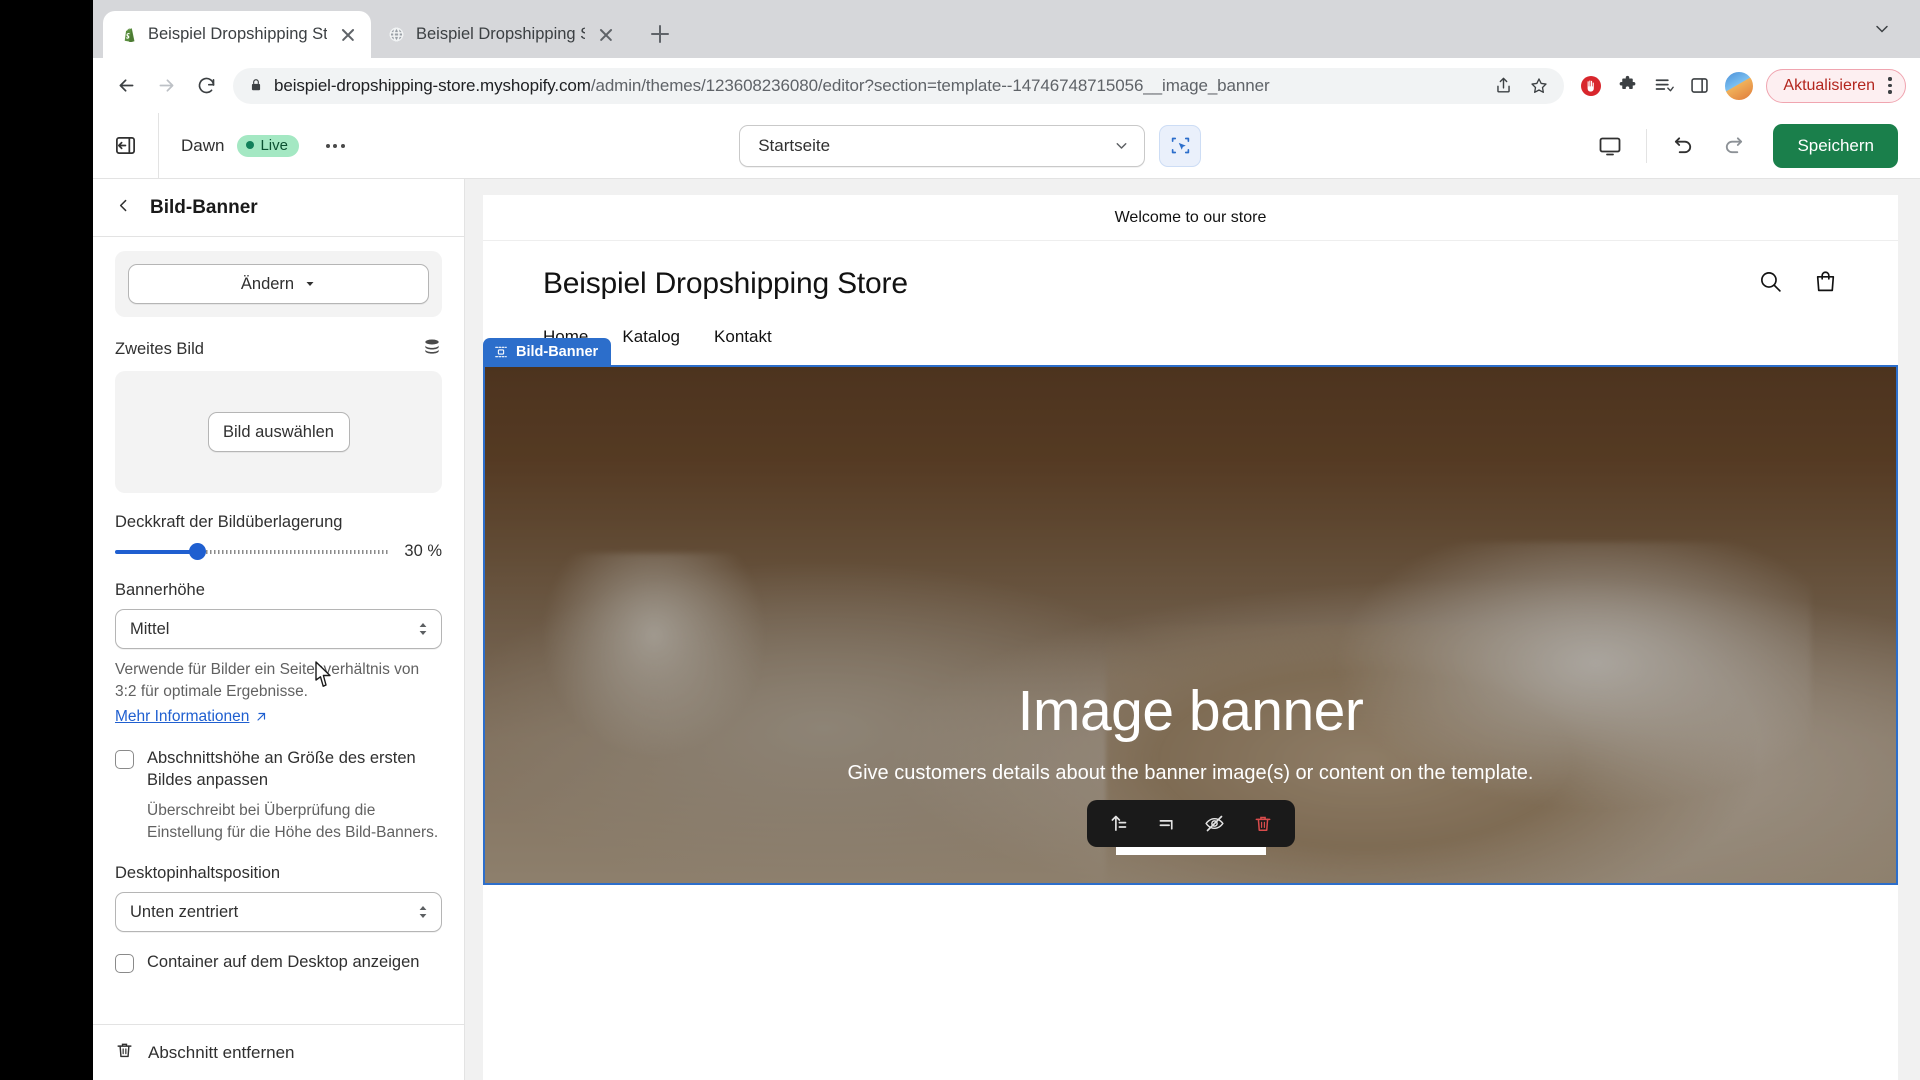 The width and height of the screenshot is (1920, 1080). Describe the element at coordinates (1890, 85) in the screenshot. I see `chrome-menu-icon` at that location.